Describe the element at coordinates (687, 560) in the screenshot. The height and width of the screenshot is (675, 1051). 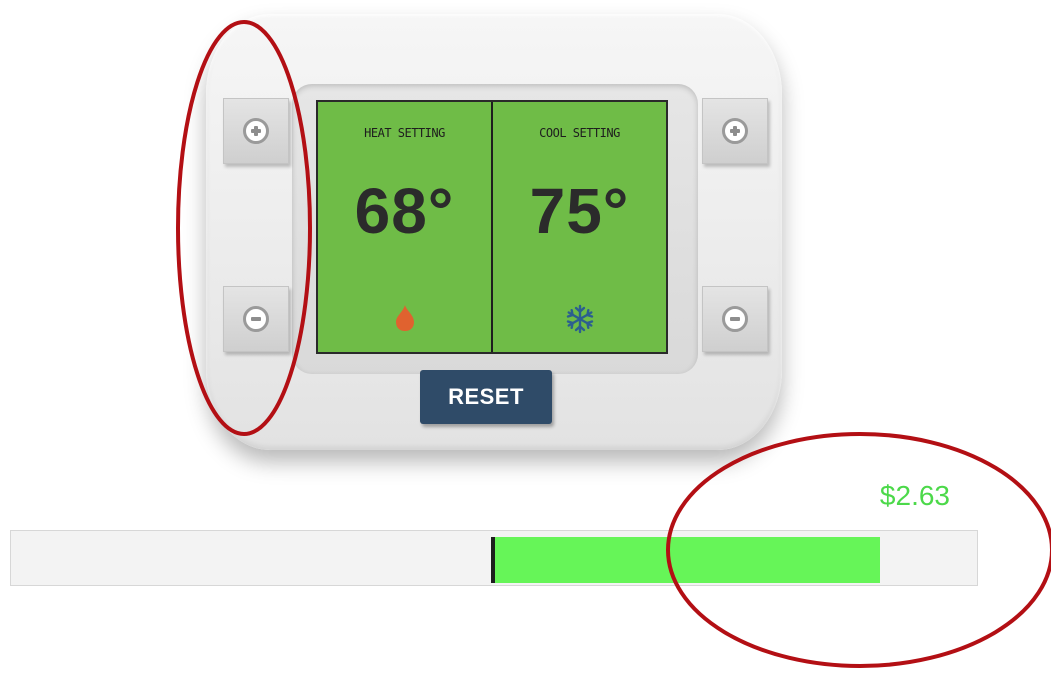
I see `cost-bar-fill` at that location.